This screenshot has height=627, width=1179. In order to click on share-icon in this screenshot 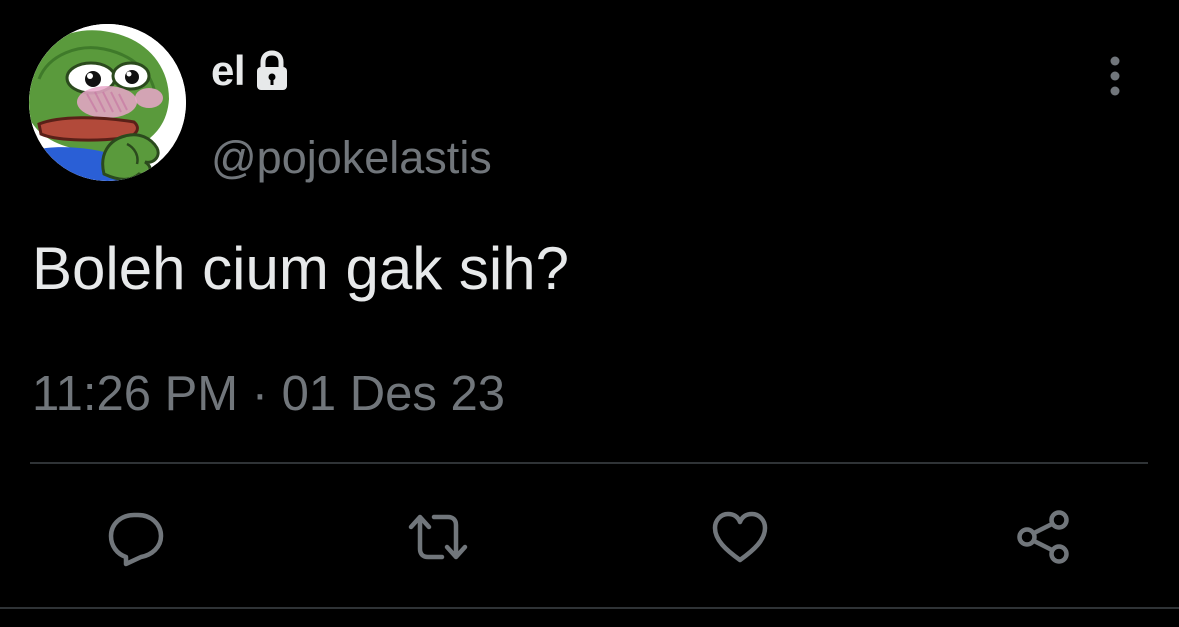, I will do `click(1043, 537)`.